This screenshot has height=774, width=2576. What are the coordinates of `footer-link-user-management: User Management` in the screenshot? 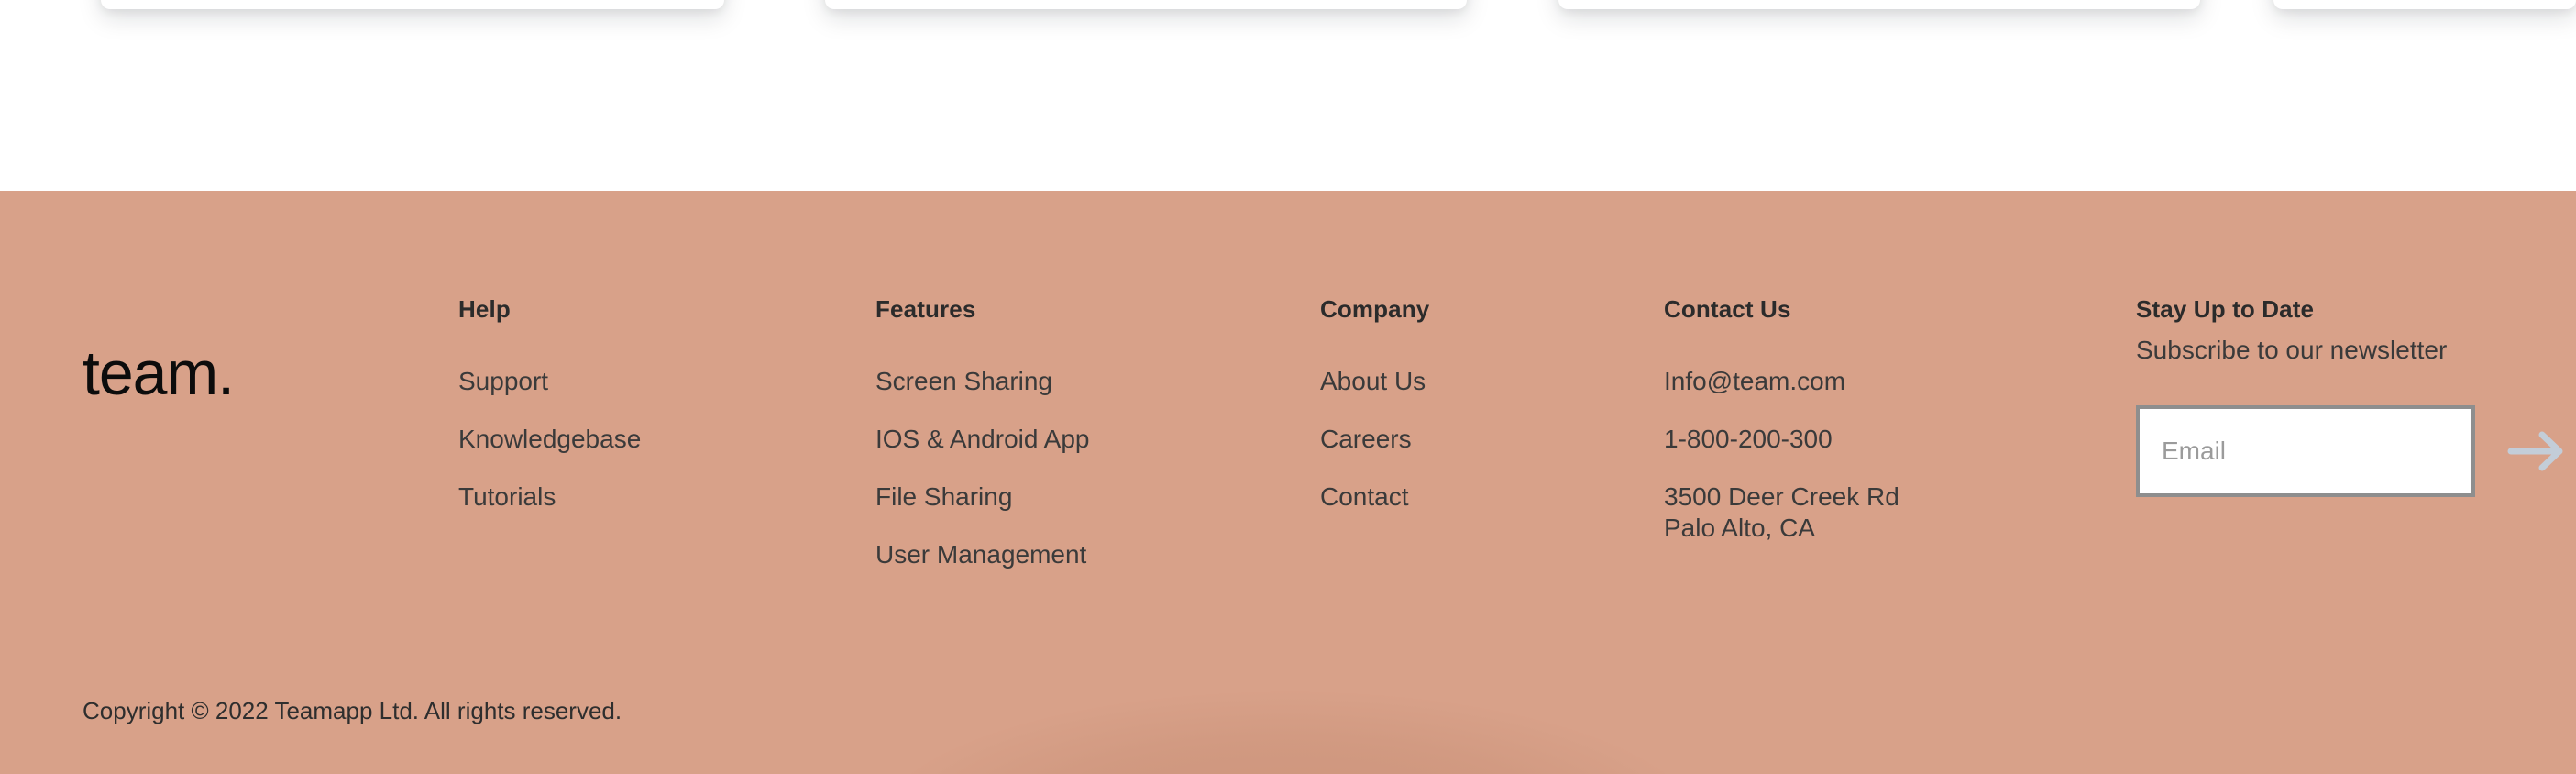 It's located at (981, 555).